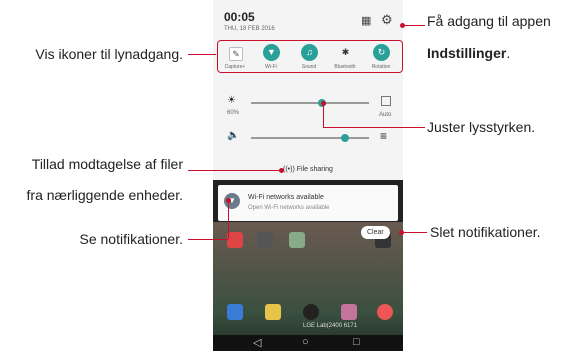 Image resolution: width=572 pixels, height=351 pixels. I want to click on settings-gear-icon: ⚙, so click(387, 20).